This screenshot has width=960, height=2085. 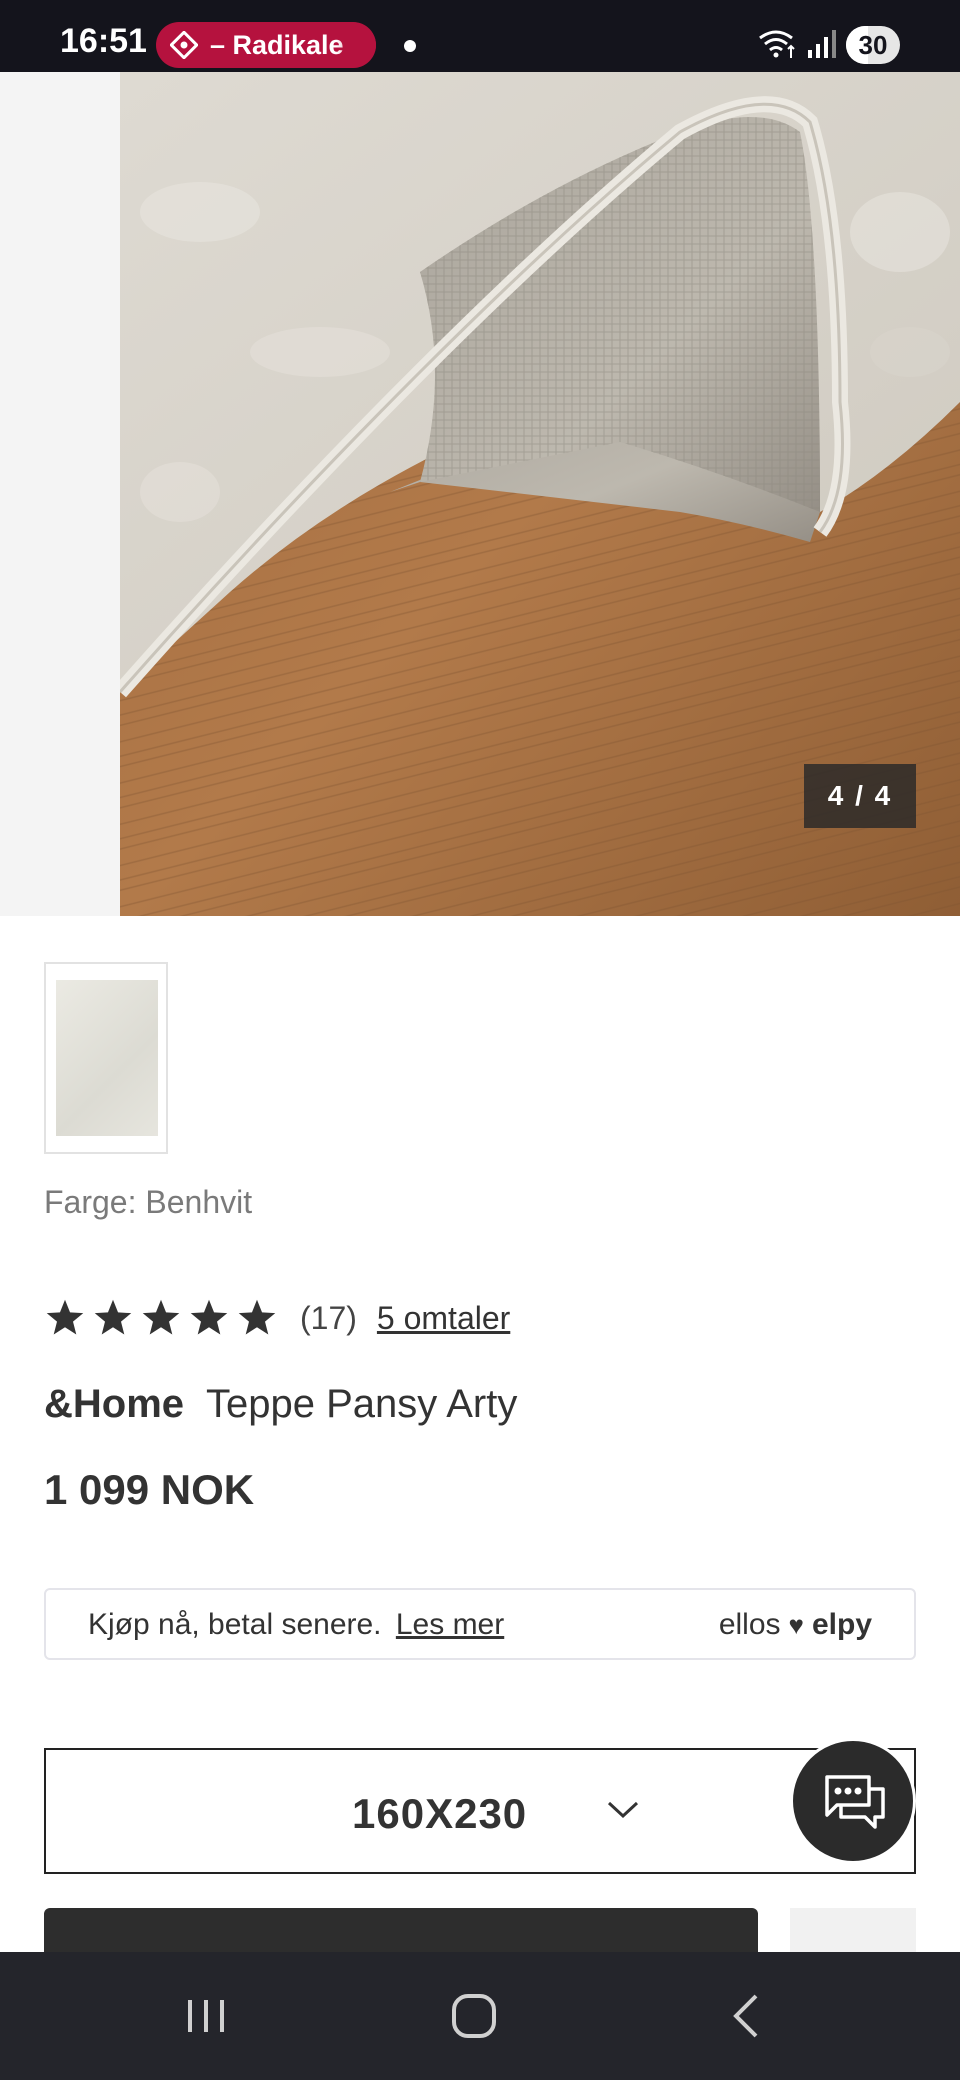 I want to click on media-pill: – Radikale, so click(x=266, y=45).